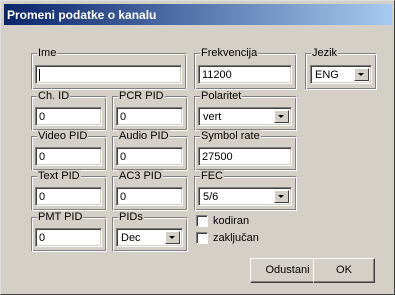 Image resolution: width=395 pixels, height=295 pixels. What do you see at coordinates (245, 196) in the screenshot?
I see `fec-select: 5/6` at bounding box center [245, 196].